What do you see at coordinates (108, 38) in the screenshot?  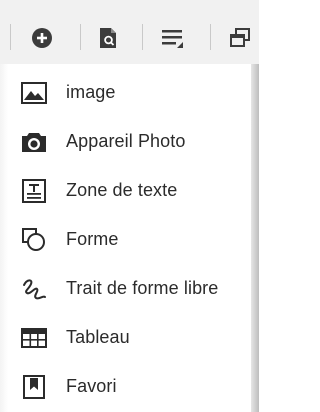 I see `document-icon` at bounding box center [108, 38].